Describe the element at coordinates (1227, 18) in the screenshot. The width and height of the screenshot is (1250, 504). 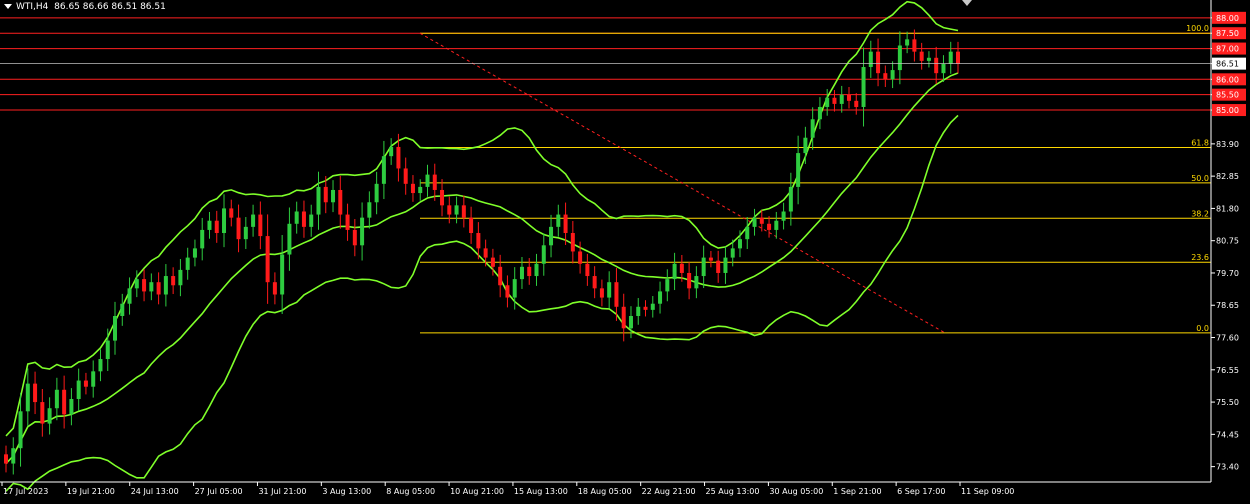
I see `y-tick-label: 88.00` at that location.